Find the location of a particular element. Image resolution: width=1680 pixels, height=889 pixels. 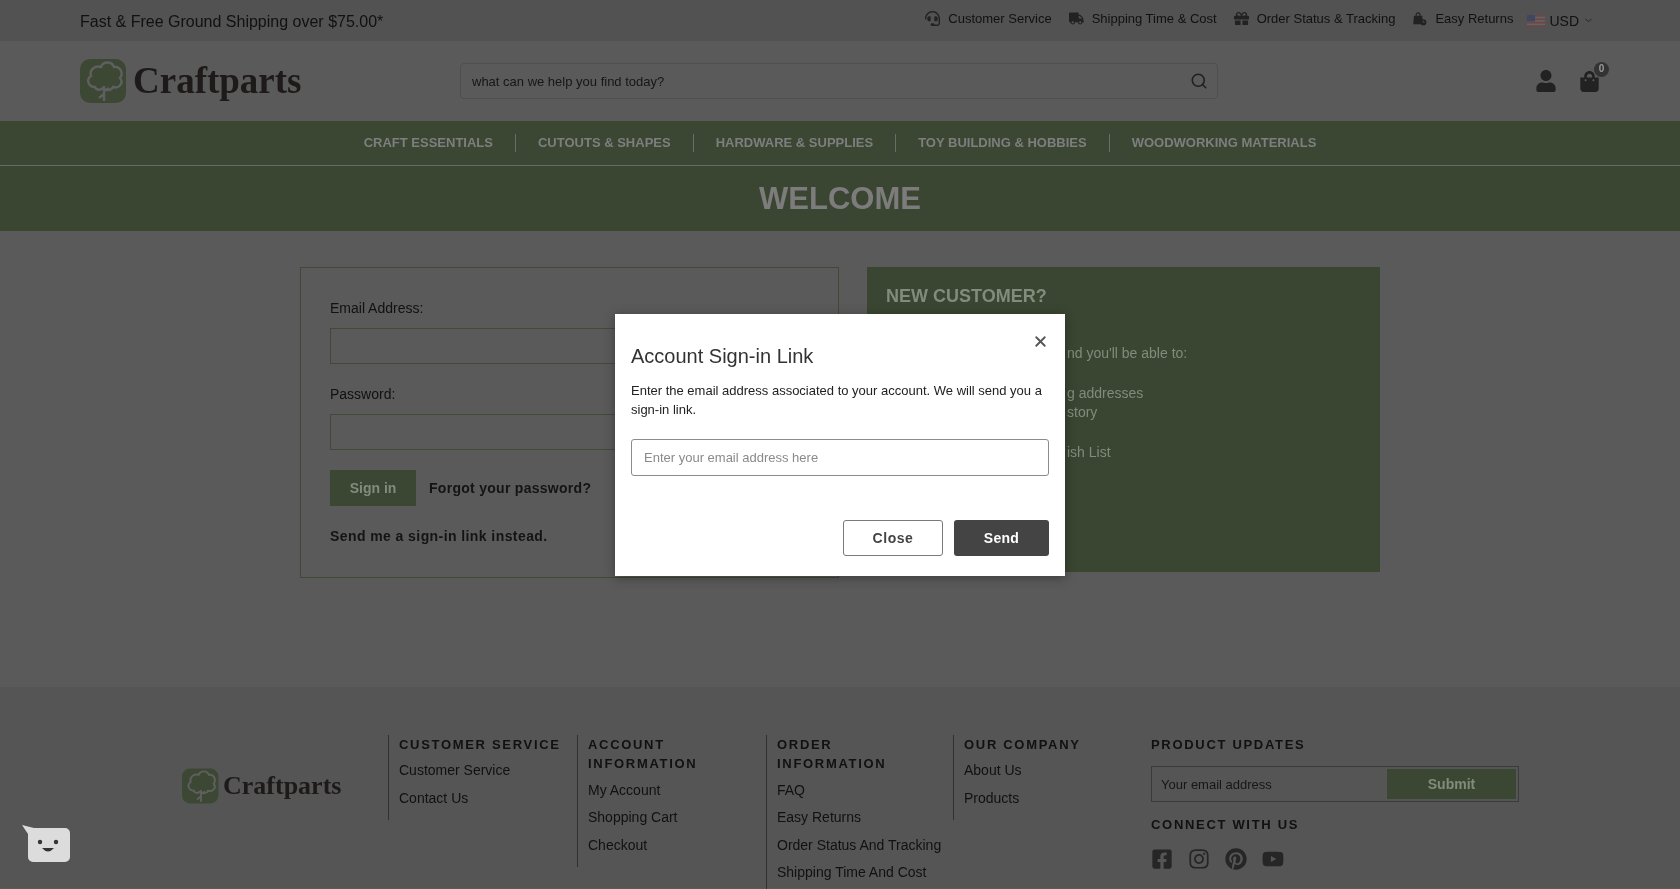

truck-icon is located at coordinates (1076, 18).